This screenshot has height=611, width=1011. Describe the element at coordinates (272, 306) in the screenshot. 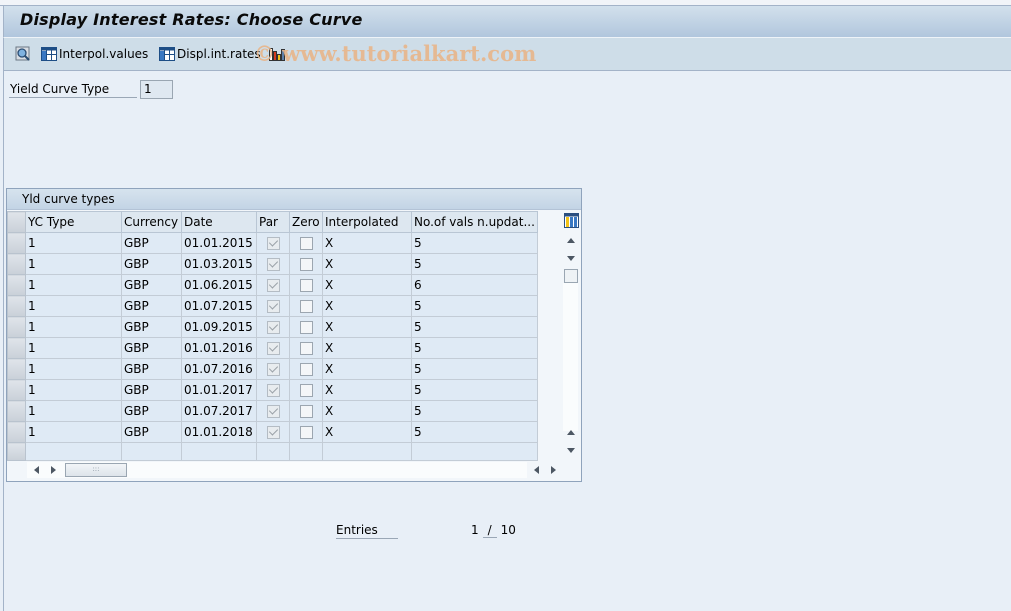

I see `table-row: 1 GBP 01.07.2015 X 5` at that location.